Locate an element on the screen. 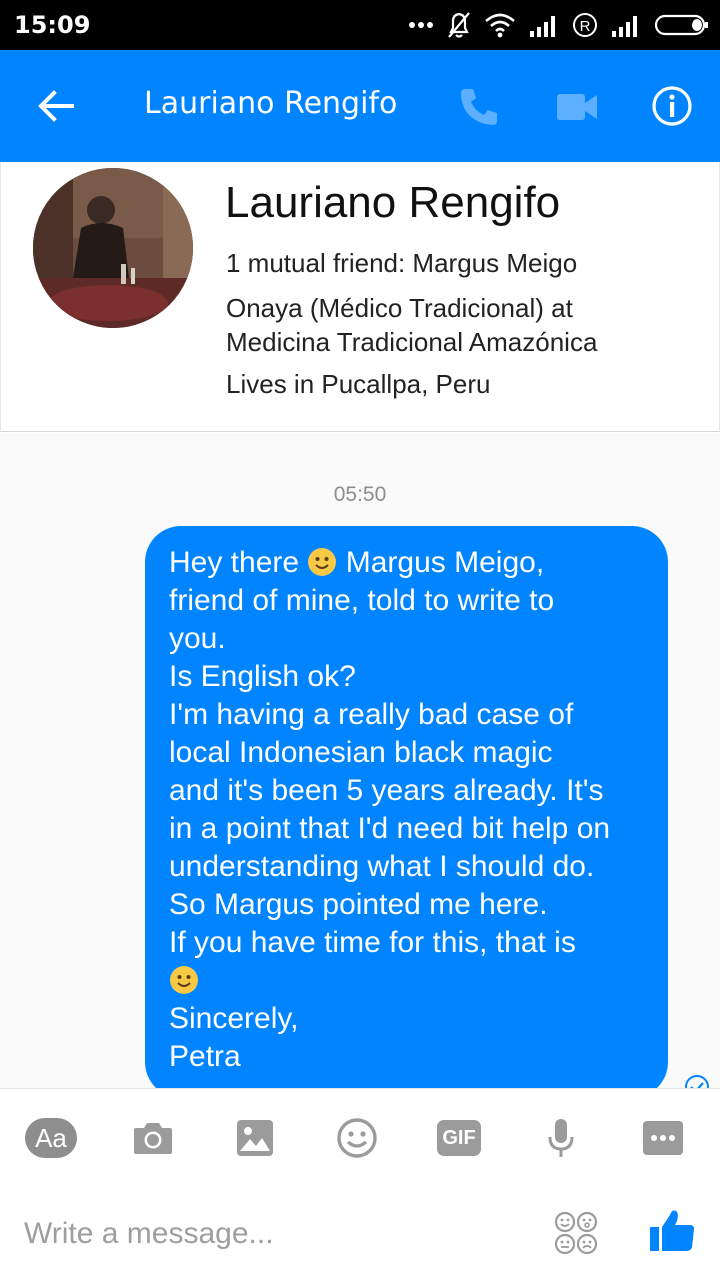  message-timestamp: 05:50 is located at coordinates (360, 494).